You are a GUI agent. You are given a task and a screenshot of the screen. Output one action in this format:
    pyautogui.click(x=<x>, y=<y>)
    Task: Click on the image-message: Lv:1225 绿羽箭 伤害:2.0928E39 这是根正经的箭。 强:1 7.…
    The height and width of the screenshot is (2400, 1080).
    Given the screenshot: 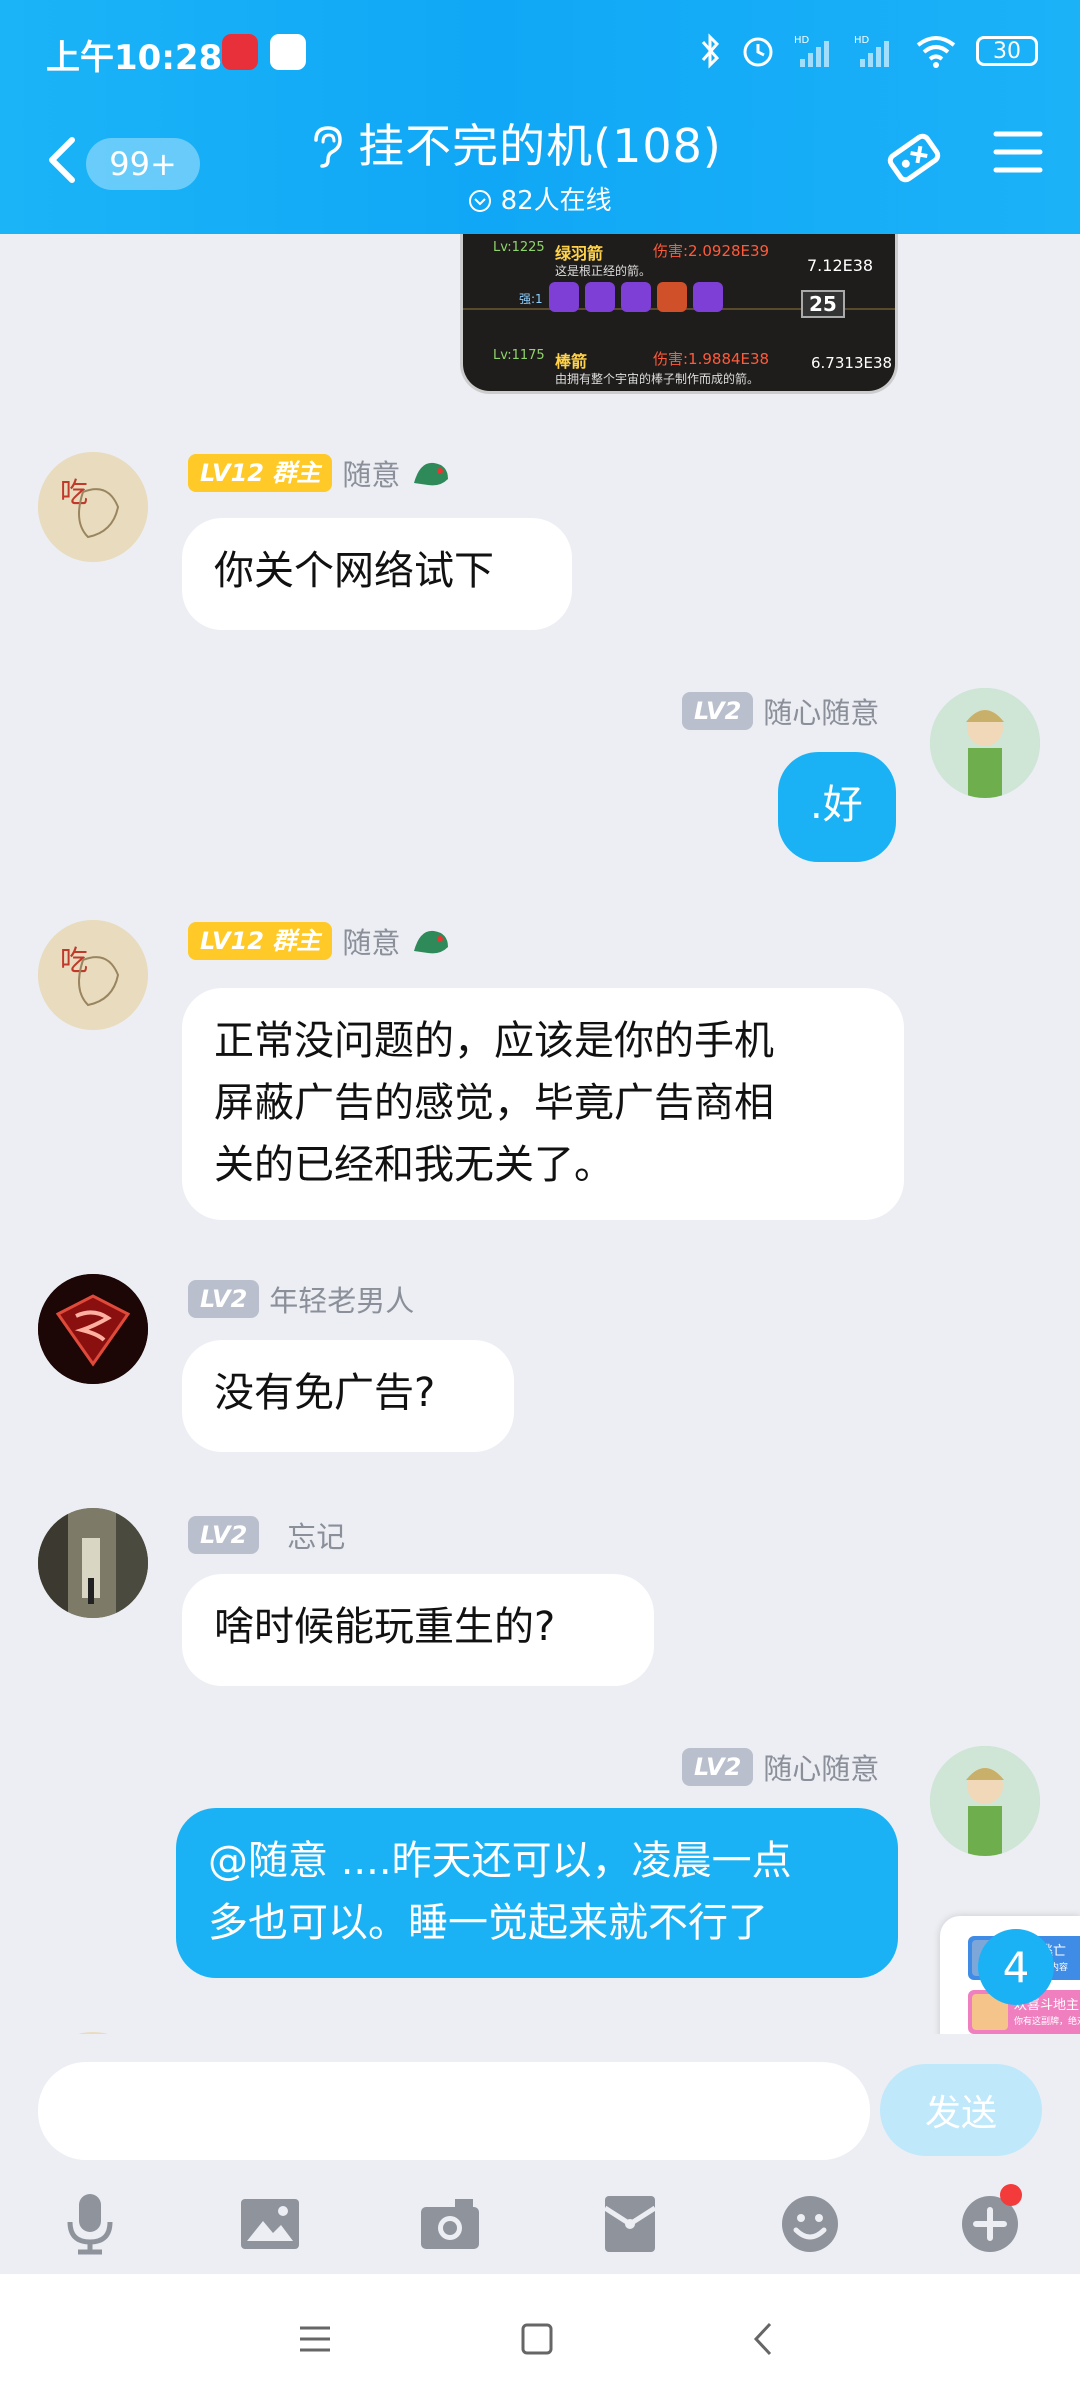 What is the action you would take?
    pyautogui.click(x=679, y=314)
    